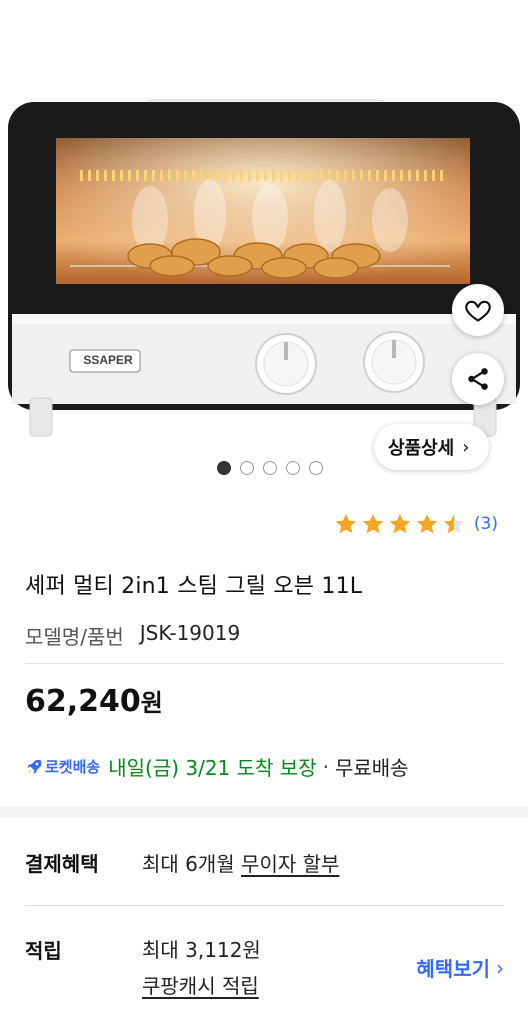 The width and height of the screenshot is (528, 1024). Describe the element at coordinates (454, 524) in the screenshot. I see `star-half-icon` at that location.